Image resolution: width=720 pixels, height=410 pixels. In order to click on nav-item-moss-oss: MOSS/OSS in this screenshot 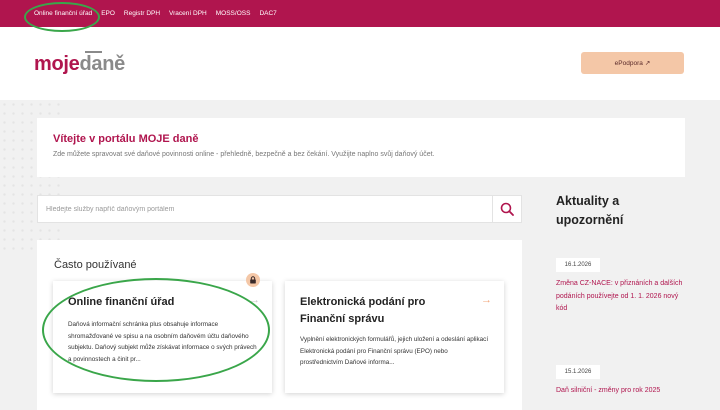, I will do `click(233, 13)`.